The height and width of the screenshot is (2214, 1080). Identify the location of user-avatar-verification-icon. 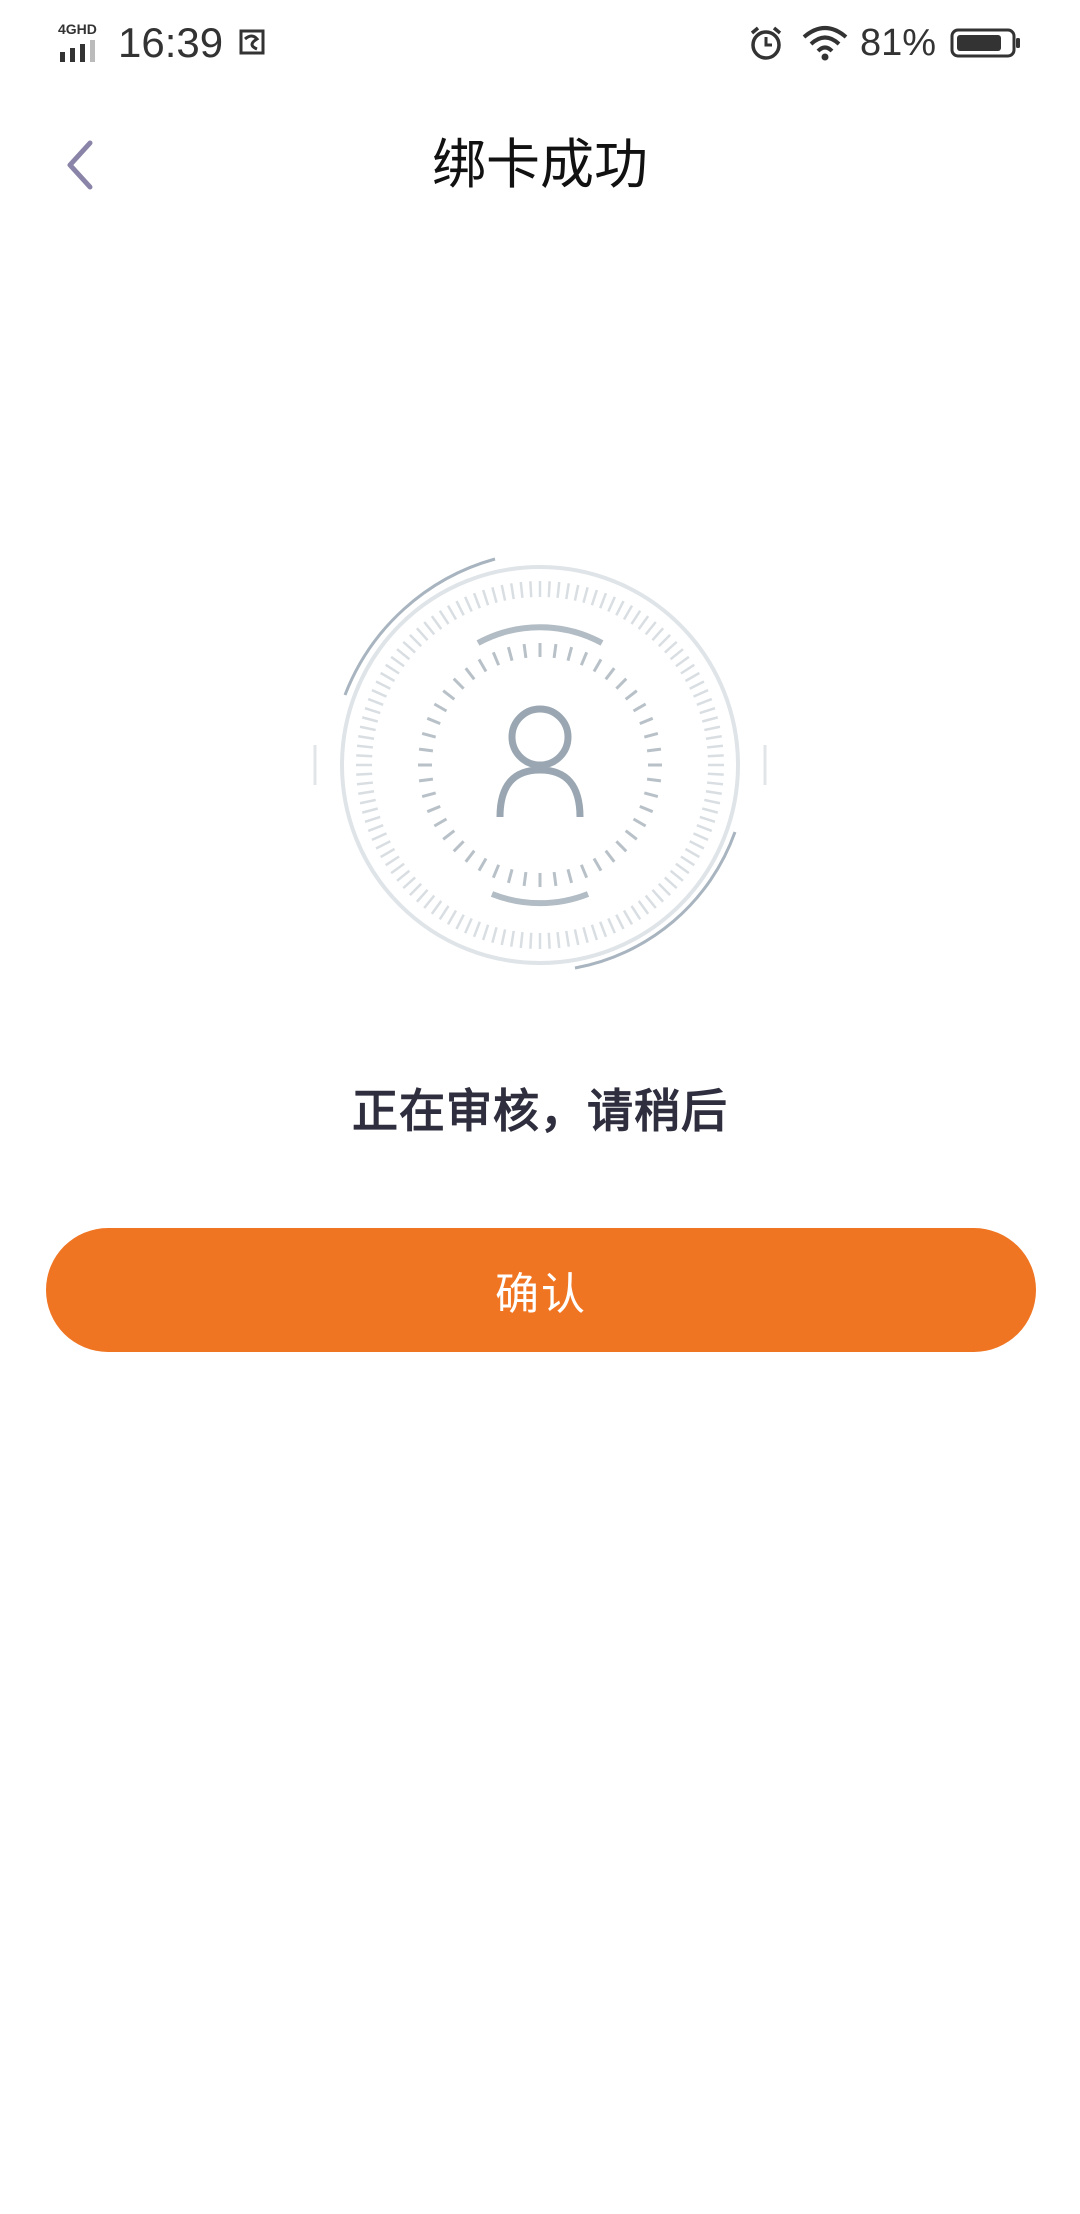
(540, 763).